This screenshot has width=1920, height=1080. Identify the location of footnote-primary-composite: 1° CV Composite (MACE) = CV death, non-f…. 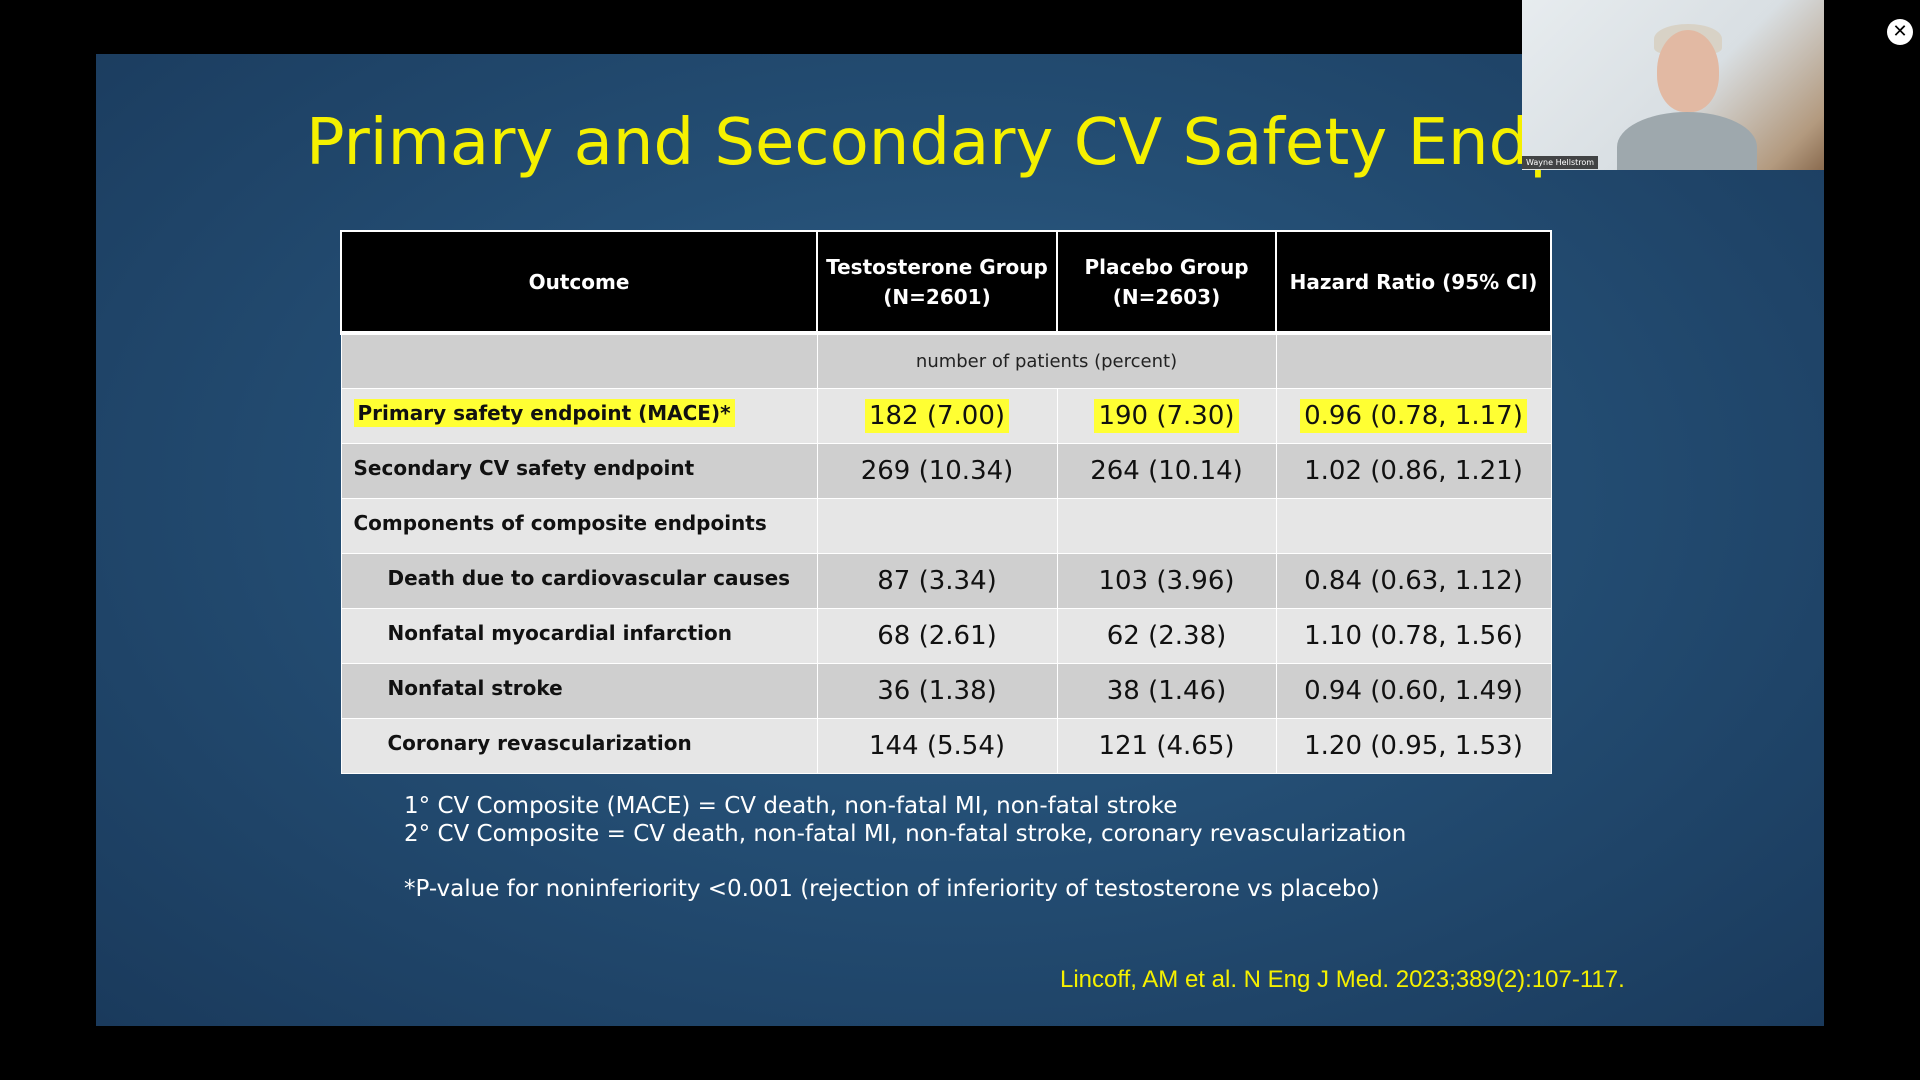
(791, 806).